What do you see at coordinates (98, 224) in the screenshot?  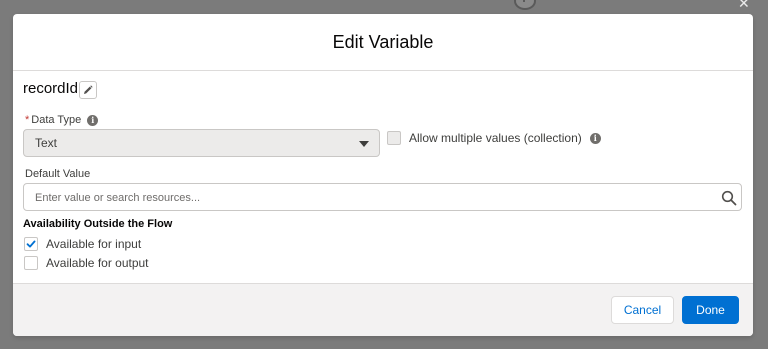 I see `availability-title: Availability Outside the Flow` at bounding box center [98, 224].